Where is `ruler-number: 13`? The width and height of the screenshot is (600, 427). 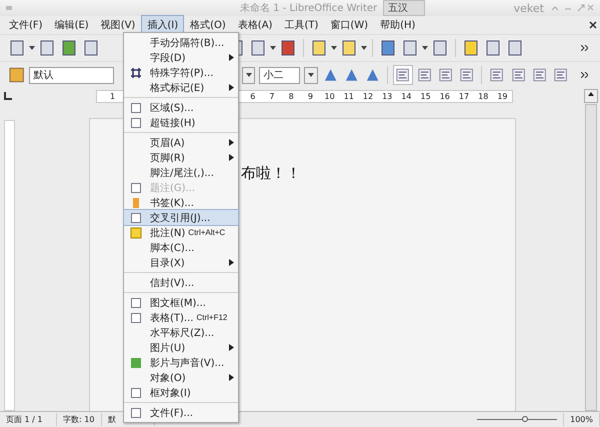 ruler-number: 13 is located at coordinates (387, 96).